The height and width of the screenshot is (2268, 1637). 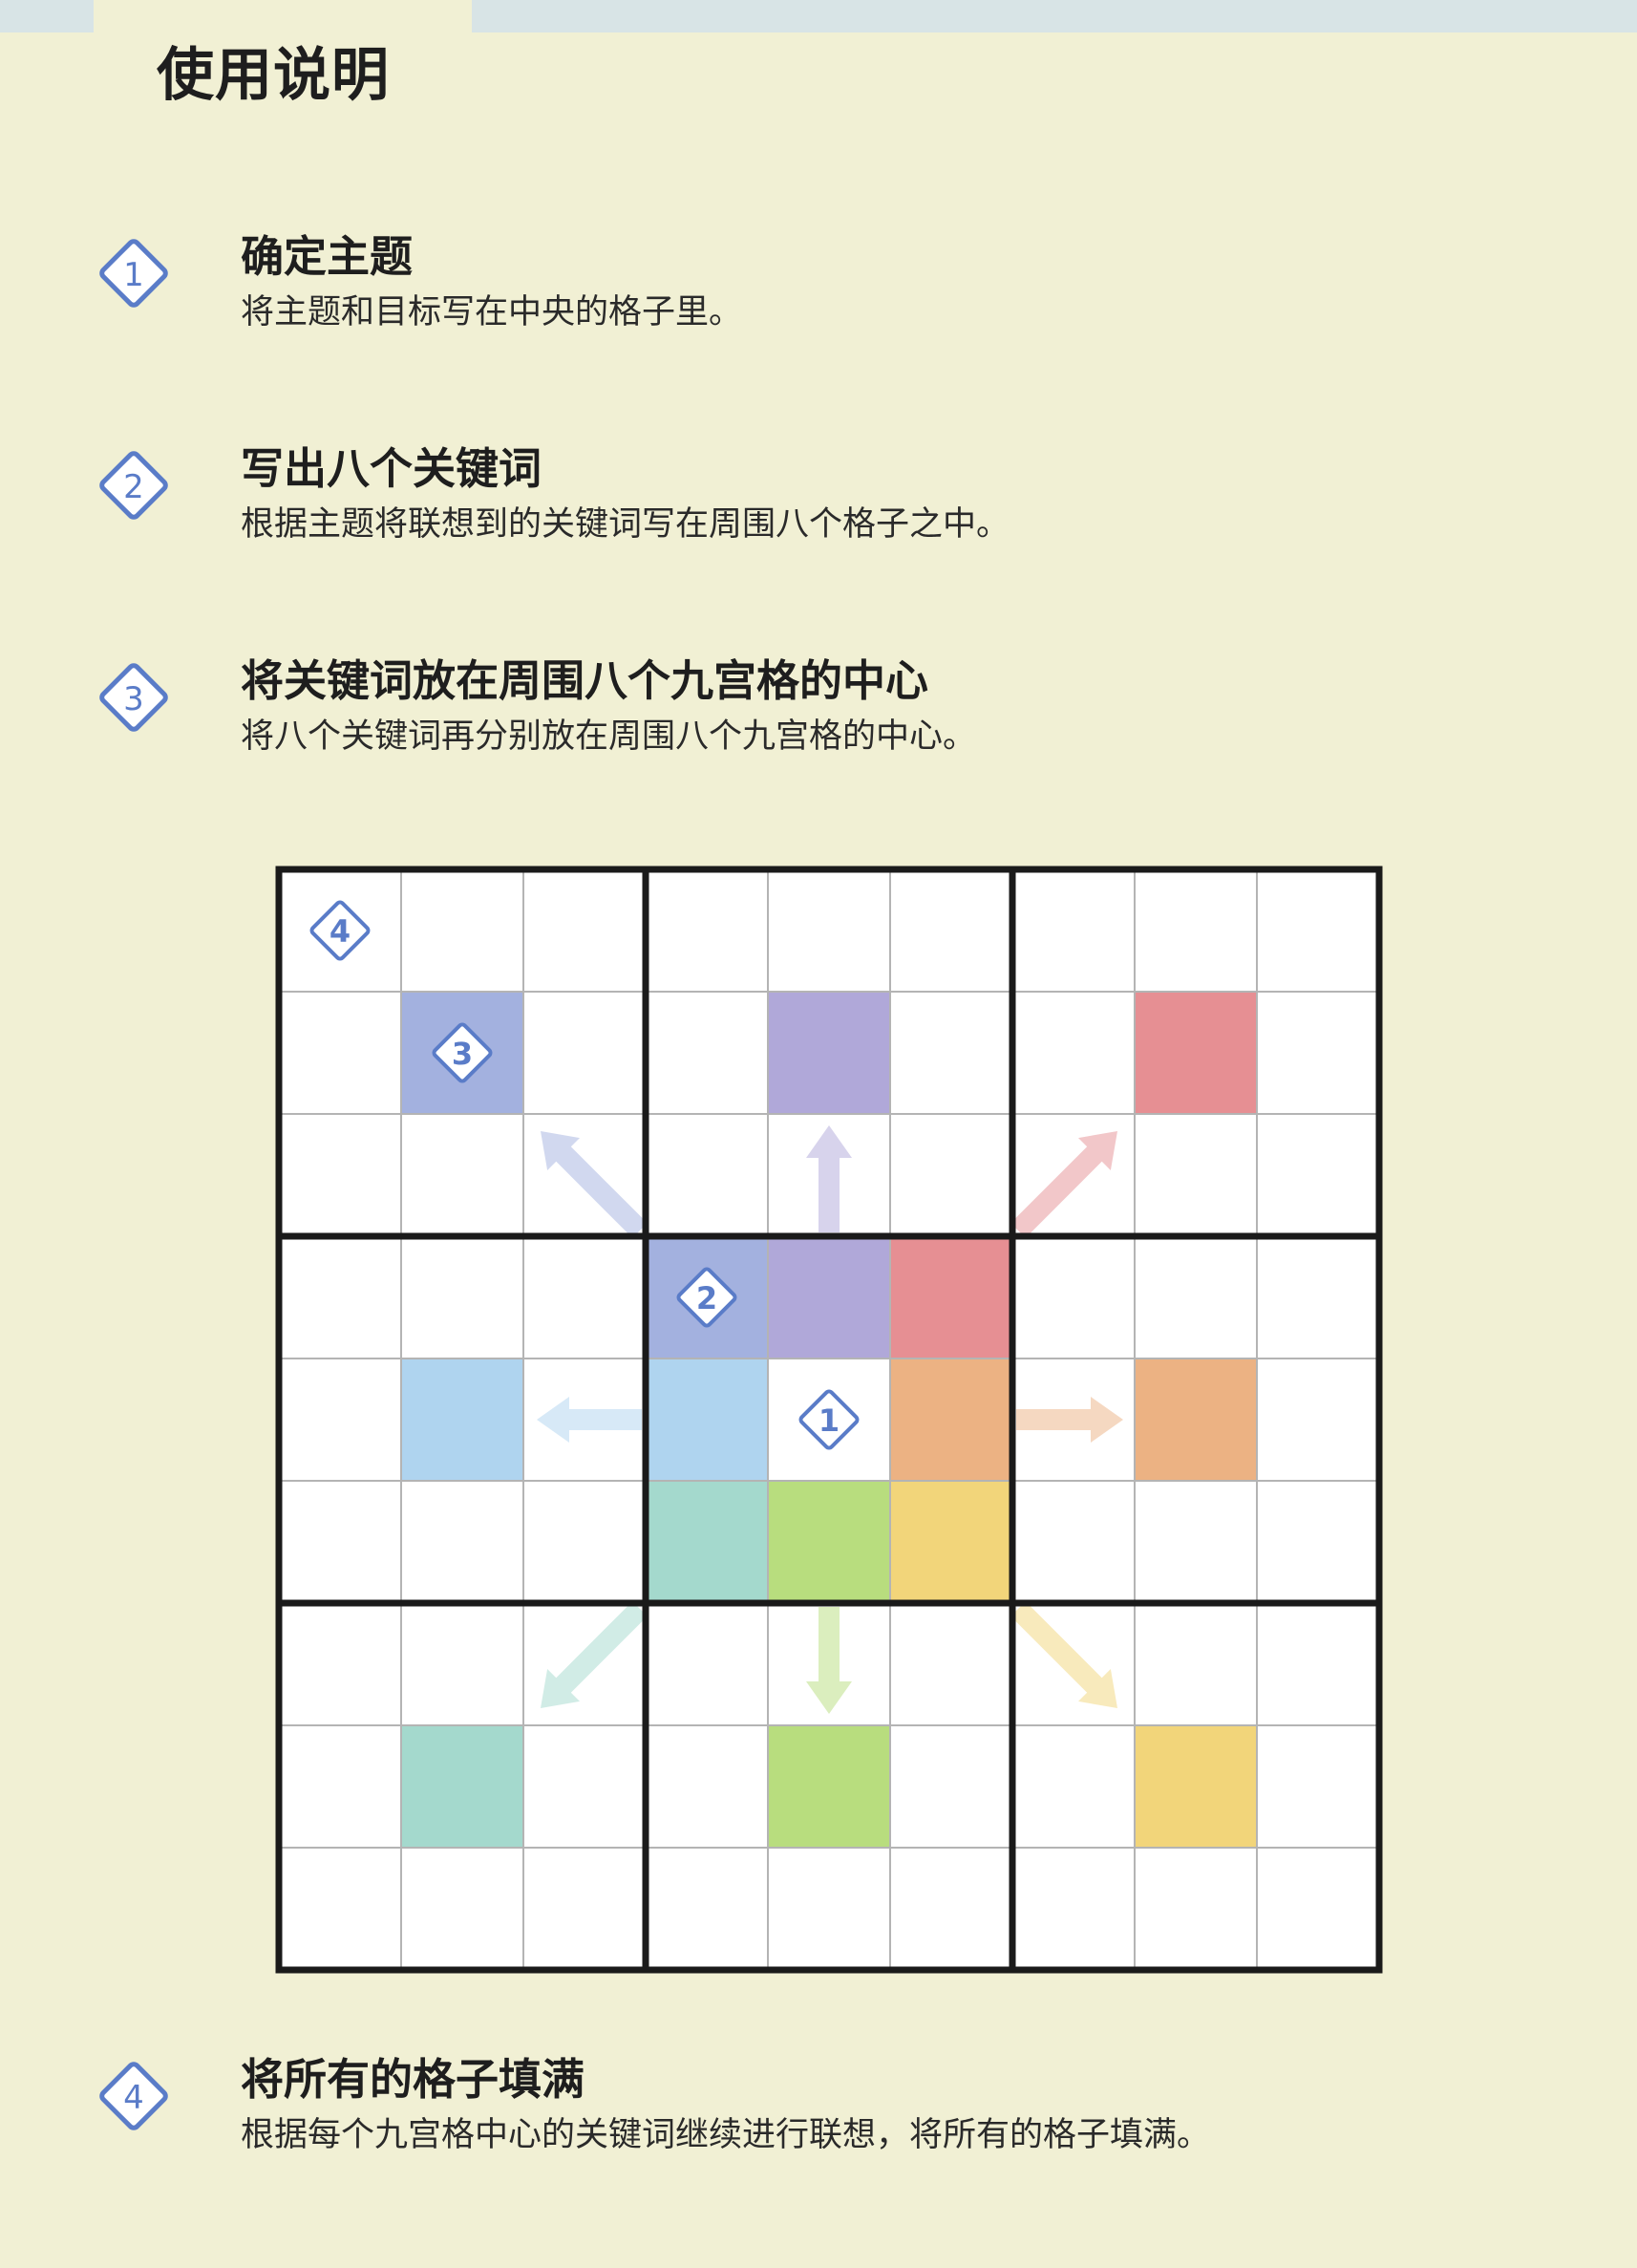 I want to click on marker-number: 1, so click(x=829, y=1420).